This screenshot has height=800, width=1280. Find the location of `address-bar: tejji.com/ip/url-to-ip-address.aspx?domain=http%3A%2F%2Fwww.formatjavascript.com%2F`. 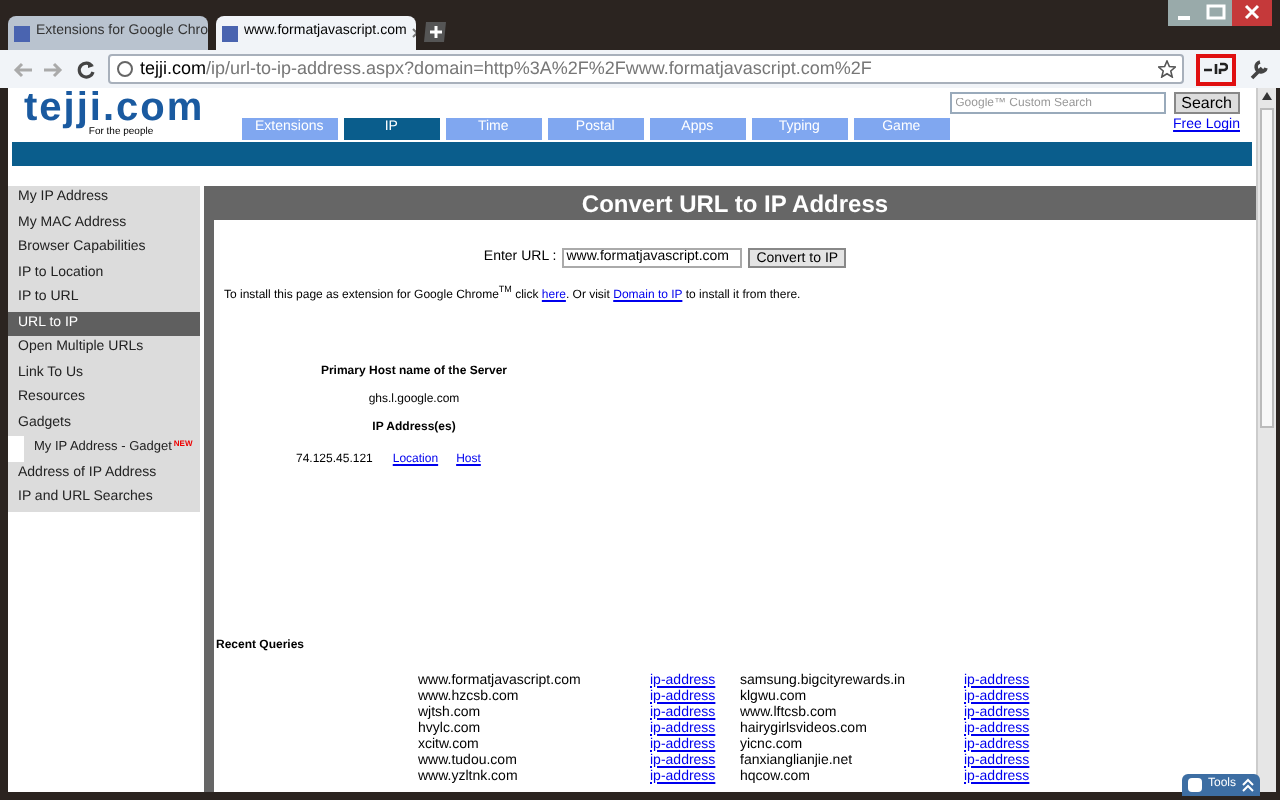

address-bar: tejji.com/ip/url-to-ip-address.aspx?domain=http%3A%2F%2Fwww.formatjavascript.com%2F is located at coordinates (646, 69).